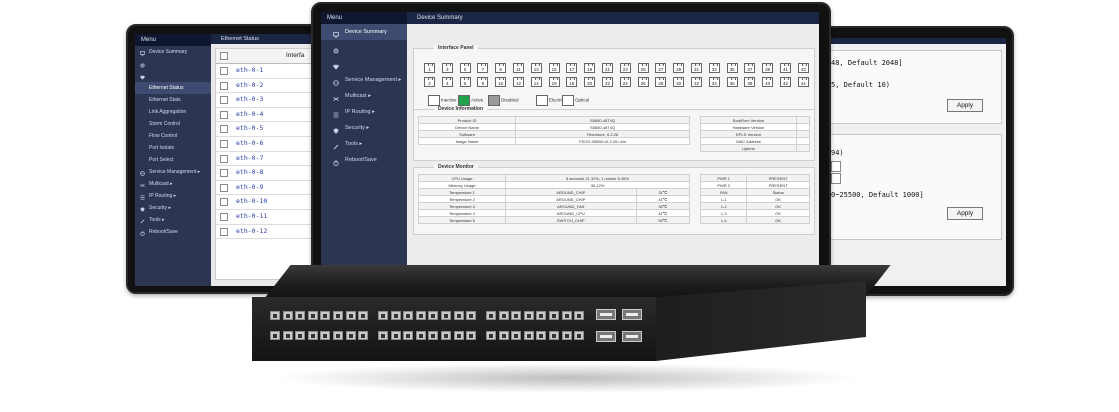 The height and width of the screenshot is (412, 1119). I want to click on port-icon: 12, so click(518, 82).